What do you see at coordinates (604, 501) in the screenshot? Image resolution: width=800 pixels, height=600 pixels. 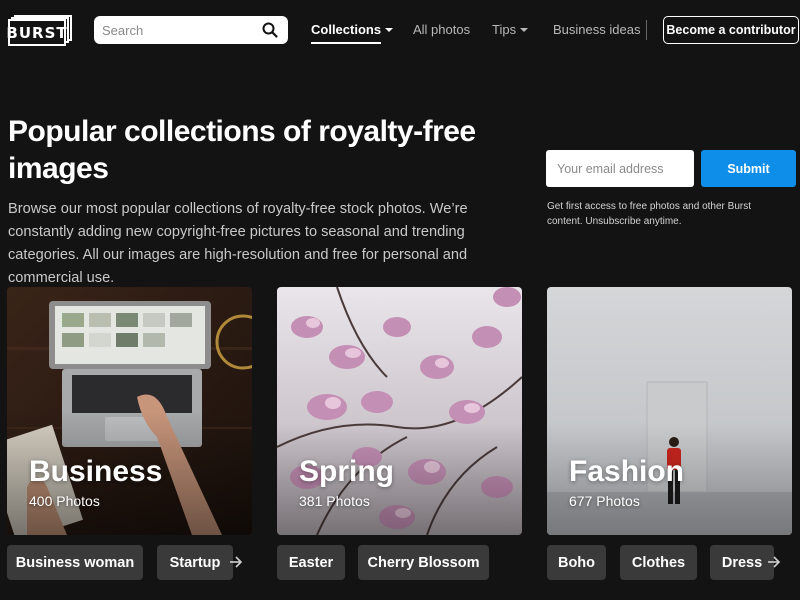 I see `collection-count: 677 Photos` at bounding box center [604, 501].